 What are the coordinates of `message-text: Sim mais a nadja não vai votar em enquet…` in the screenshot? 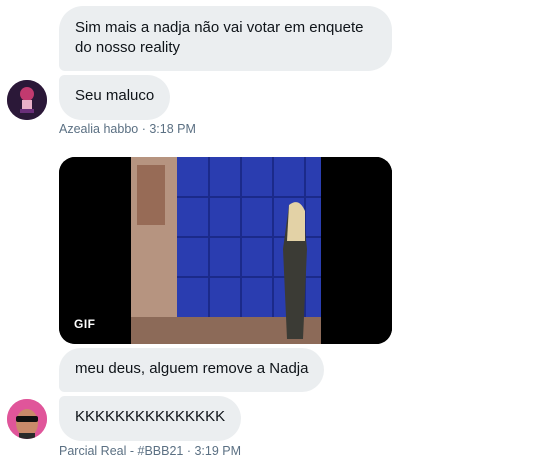 It's located at (219, 37).